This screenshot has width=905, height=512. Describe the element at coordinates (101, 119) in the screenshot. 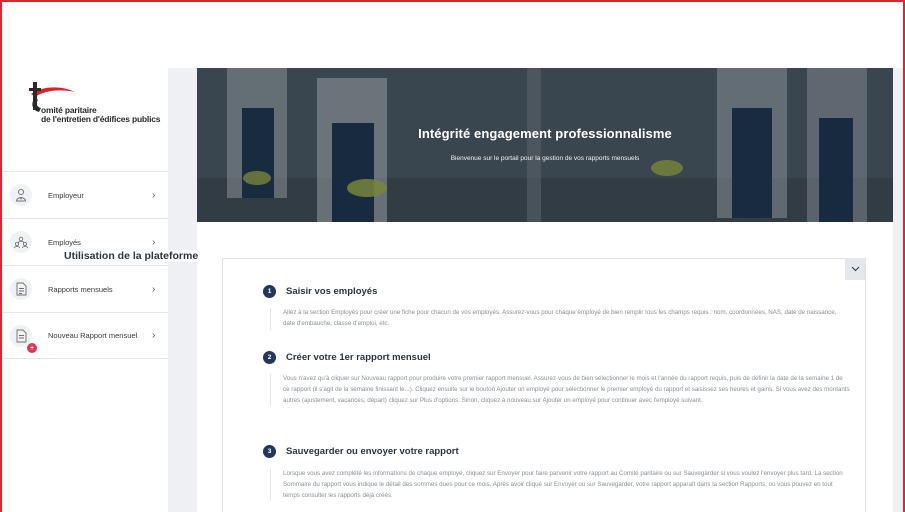

I see `logo-line-2: de l'entretien d'édifices publics` at that location.